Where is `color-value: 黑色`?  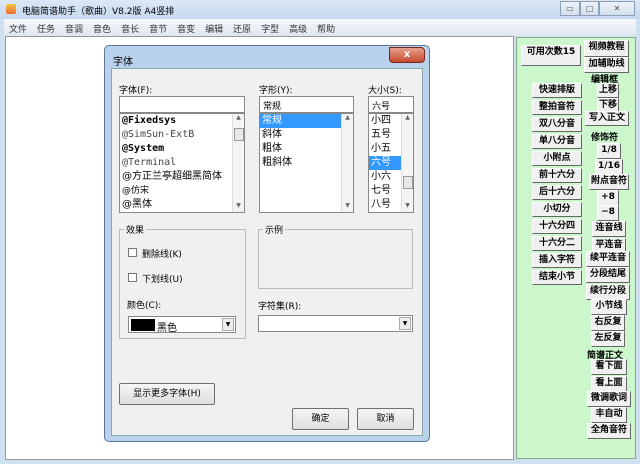 color-value: 黑色 is located at coordinates (167, 328).